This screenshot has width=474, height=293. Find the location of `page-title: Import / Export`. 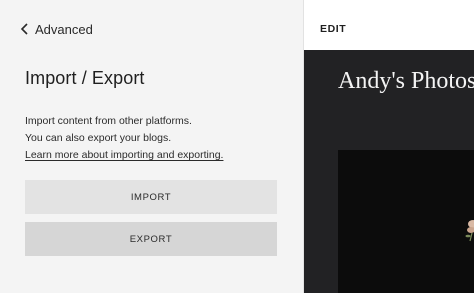

page-title: Import / Export is located at coordinates (85, 78).